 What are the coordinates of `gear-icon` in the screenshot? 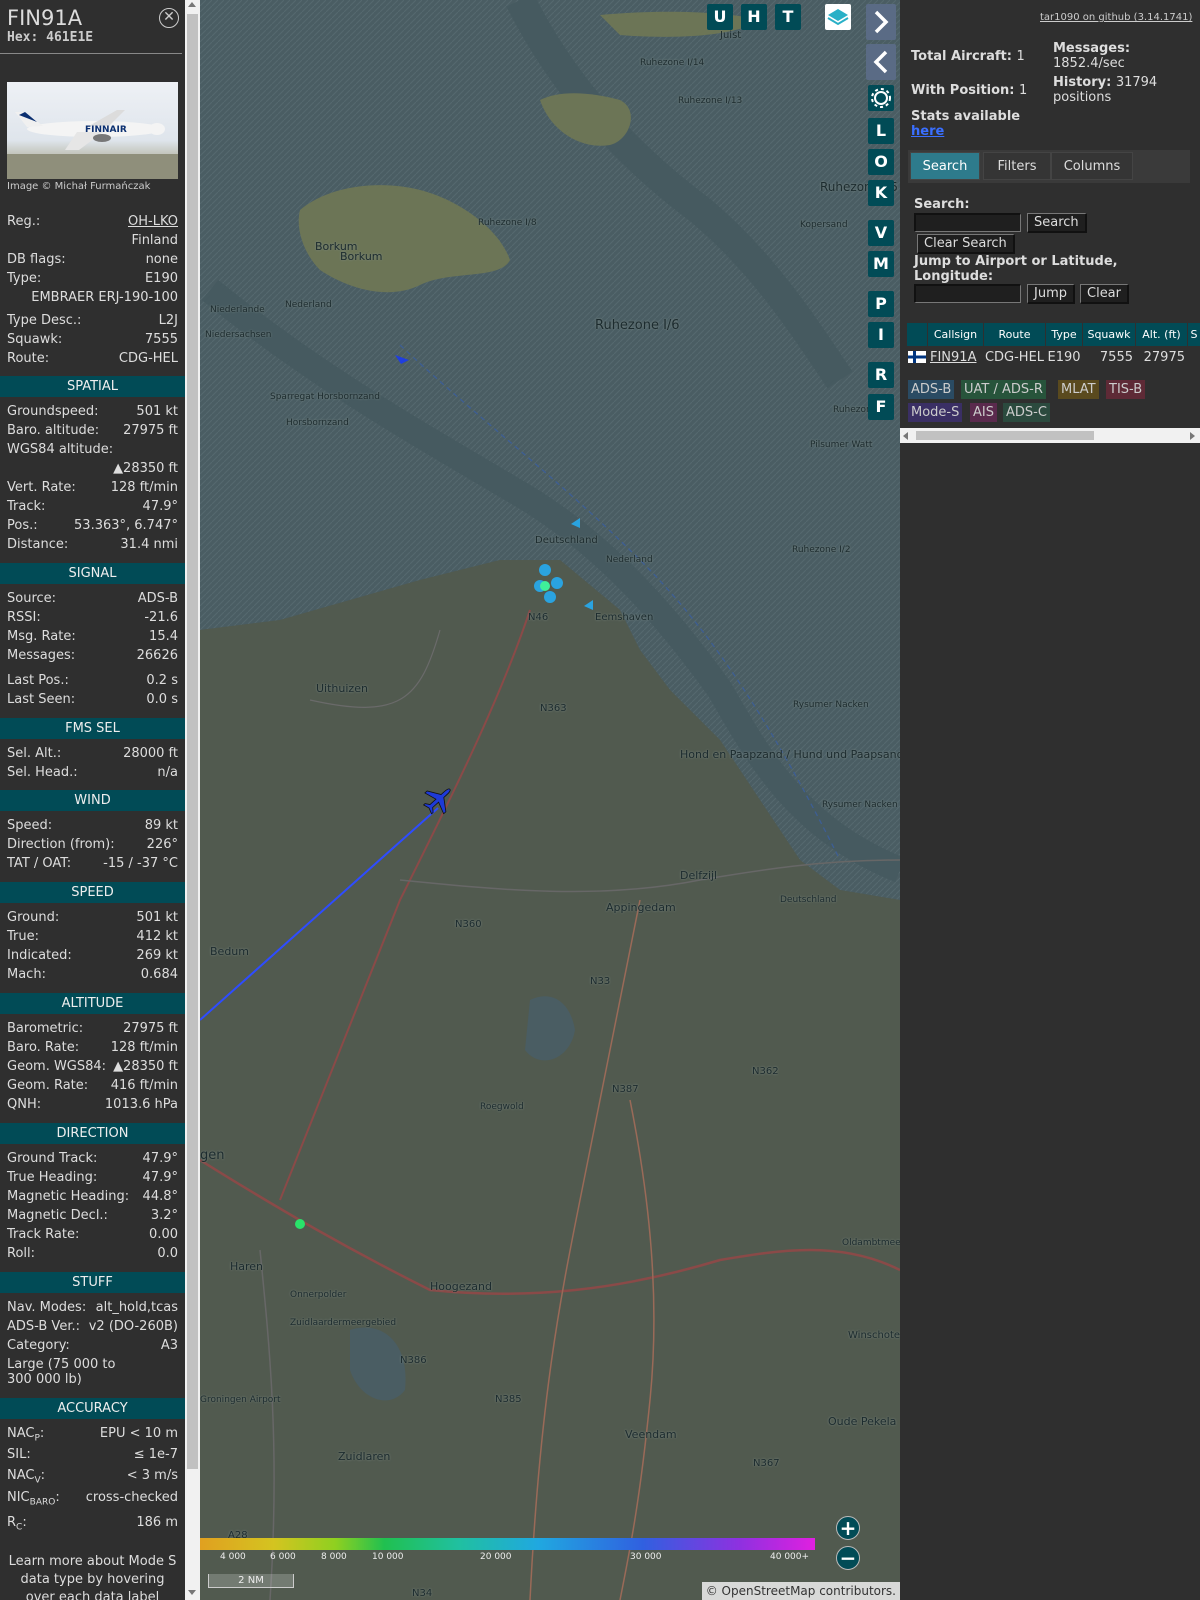 It's located at (881, 98).